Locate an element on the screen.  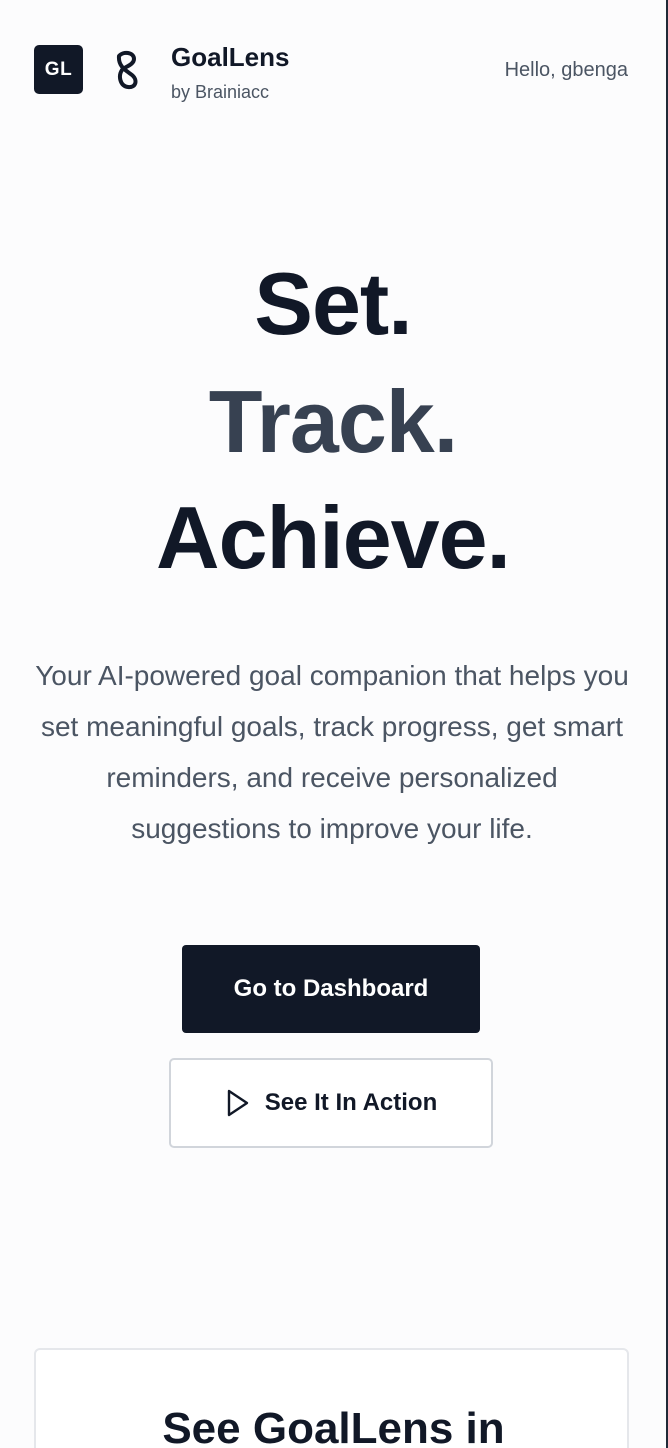
hero-headline-set: Set. is located at coordinates (333, 303).